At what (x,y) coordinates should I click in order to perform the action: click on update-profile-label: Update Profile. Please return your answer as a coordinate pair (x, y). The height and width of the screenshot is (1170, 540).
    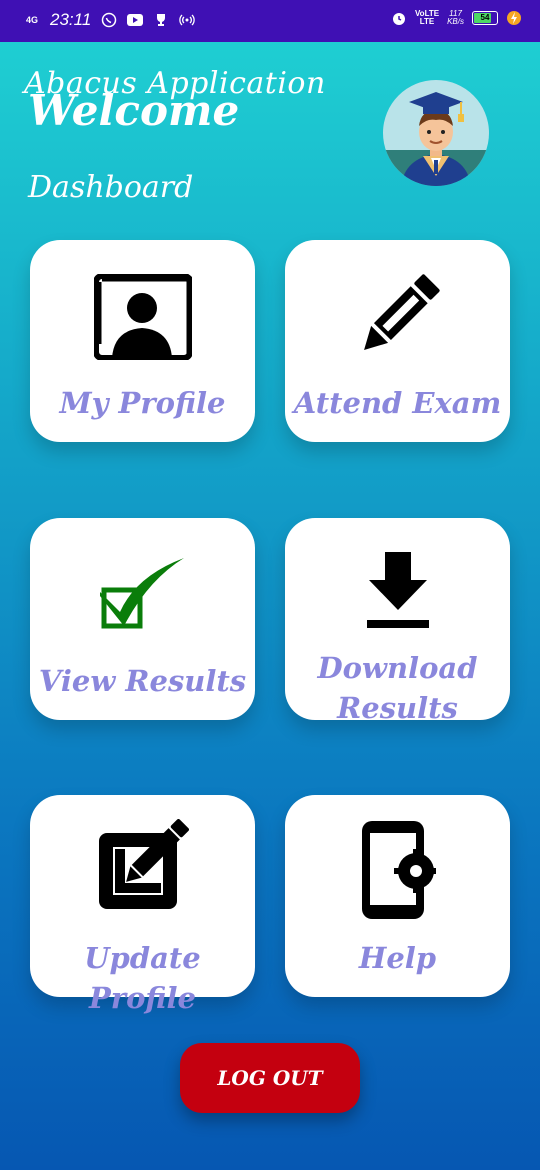
    Looking at the image, I should click on (142, 978).